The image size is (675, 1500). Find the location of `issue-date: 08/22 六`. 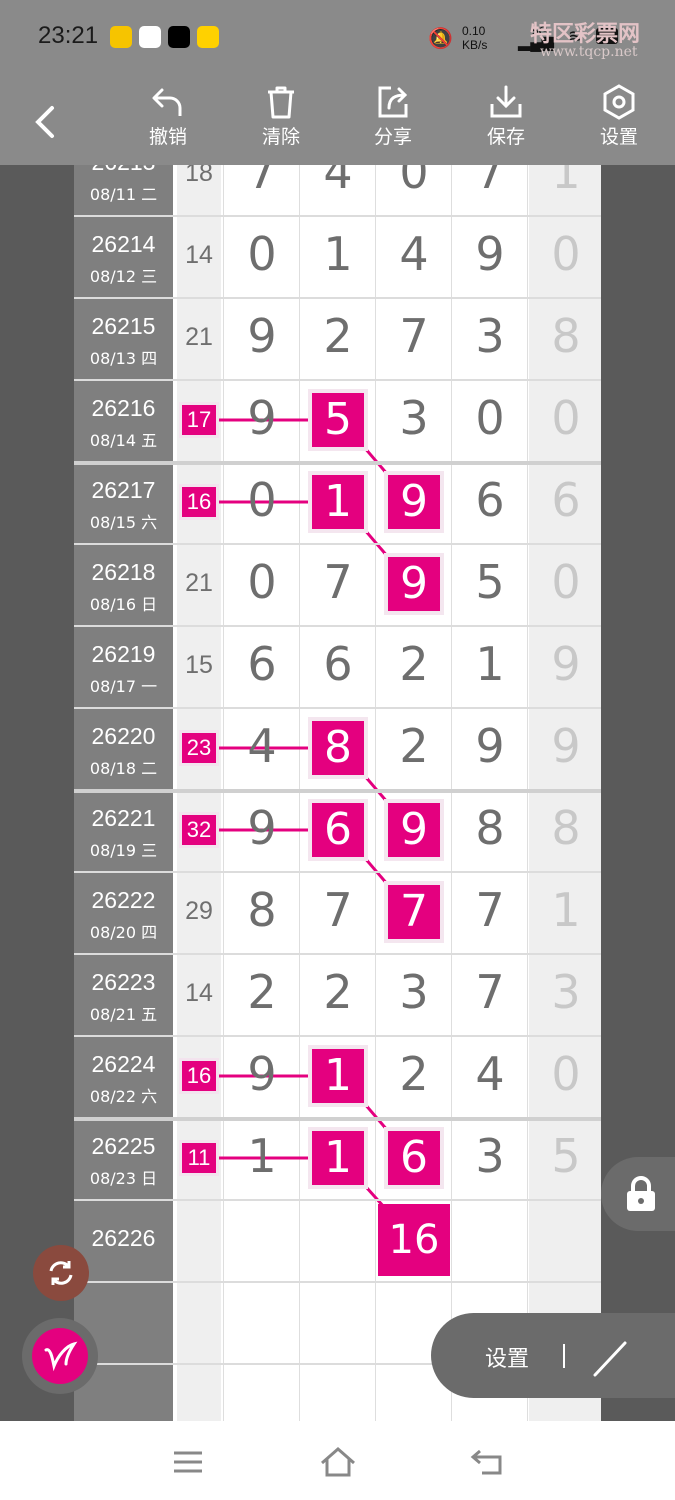

issue-date: 08/22 六 is located at coordinates (123, 1096).